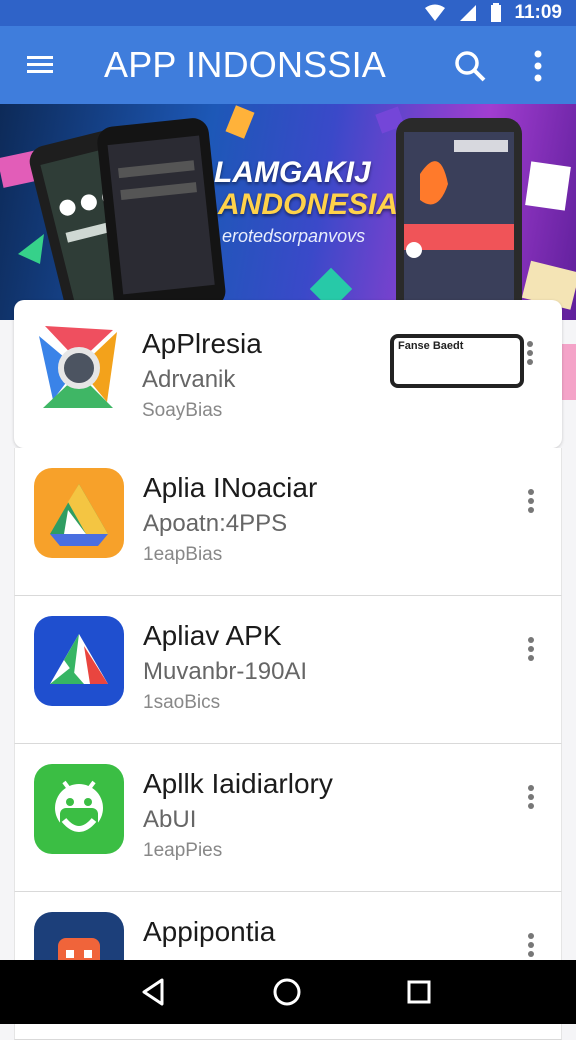 Image resolution: width=576 pixels, height=1040 pixels. I want to click on search-icon, so click(470, 66).